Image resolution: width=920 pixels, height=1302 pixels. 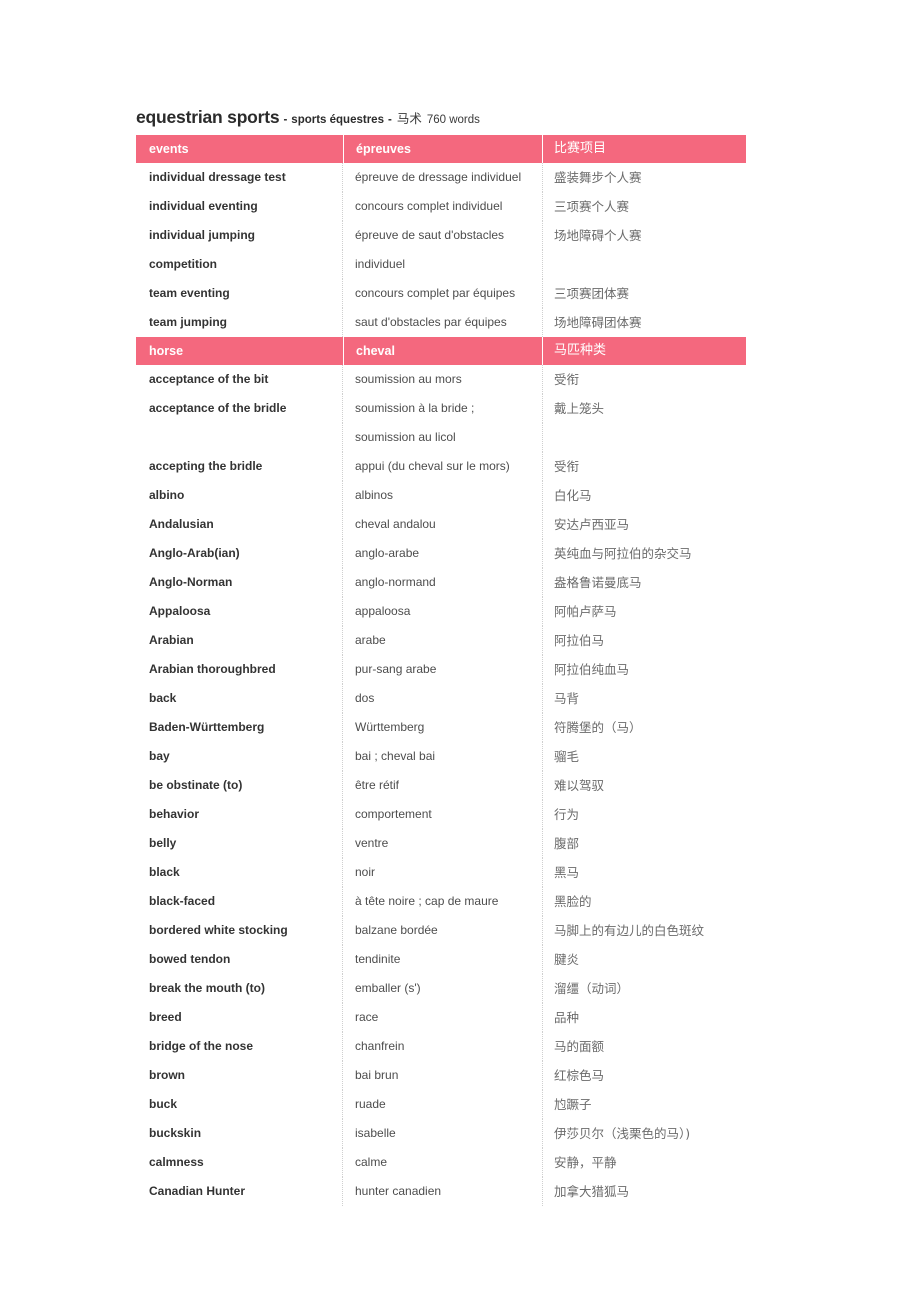 I want to click on term-french: chanfrein, so click(x=380, y=1046).